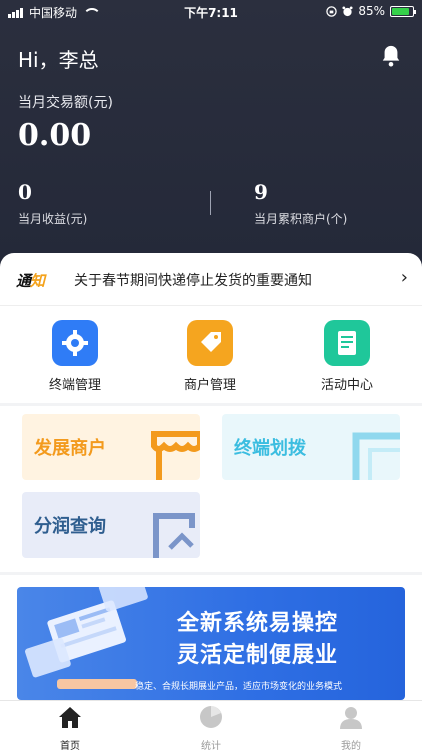  I want to click on tag-icon, so click(210, 343).